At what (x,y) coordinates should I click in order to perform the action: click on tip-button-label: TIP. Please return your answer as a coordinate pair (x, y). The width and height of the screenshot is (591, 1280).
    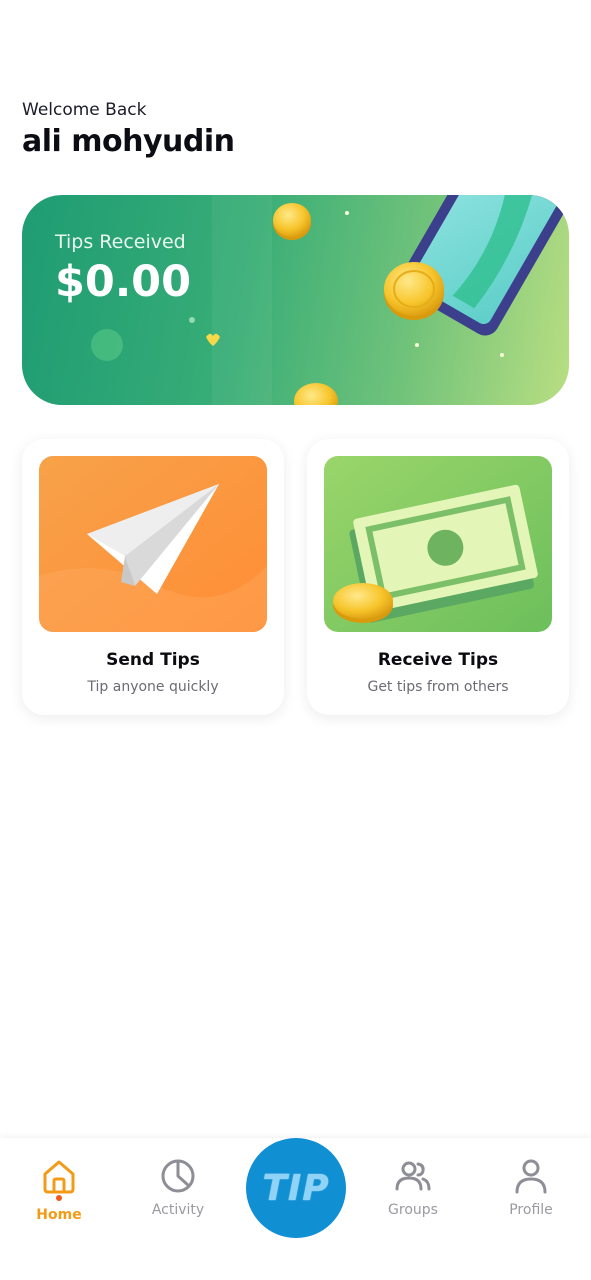
    Looking at the image, I should click on (296, 1188).